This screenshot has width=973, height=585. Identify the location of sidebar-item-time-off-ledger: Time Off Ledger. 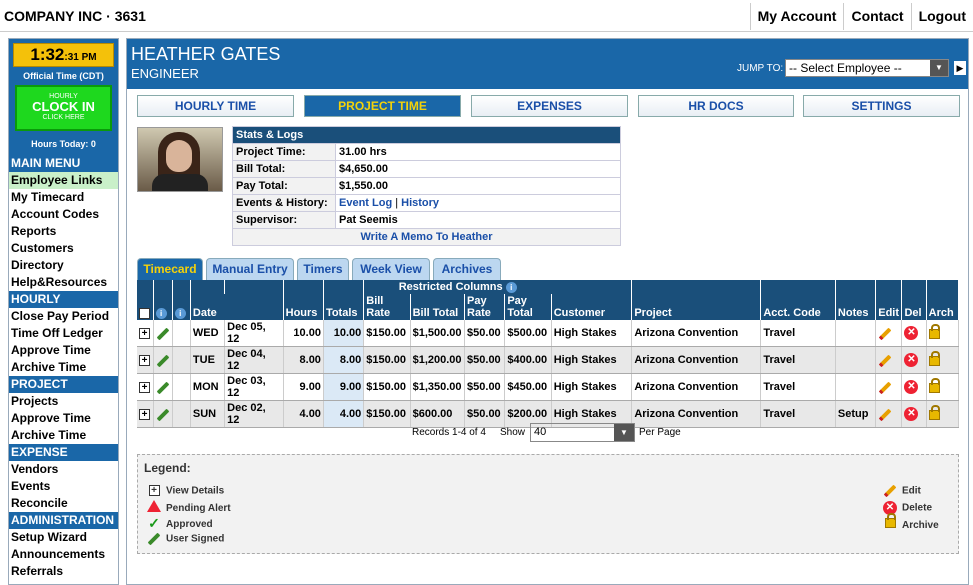
(63, 333).